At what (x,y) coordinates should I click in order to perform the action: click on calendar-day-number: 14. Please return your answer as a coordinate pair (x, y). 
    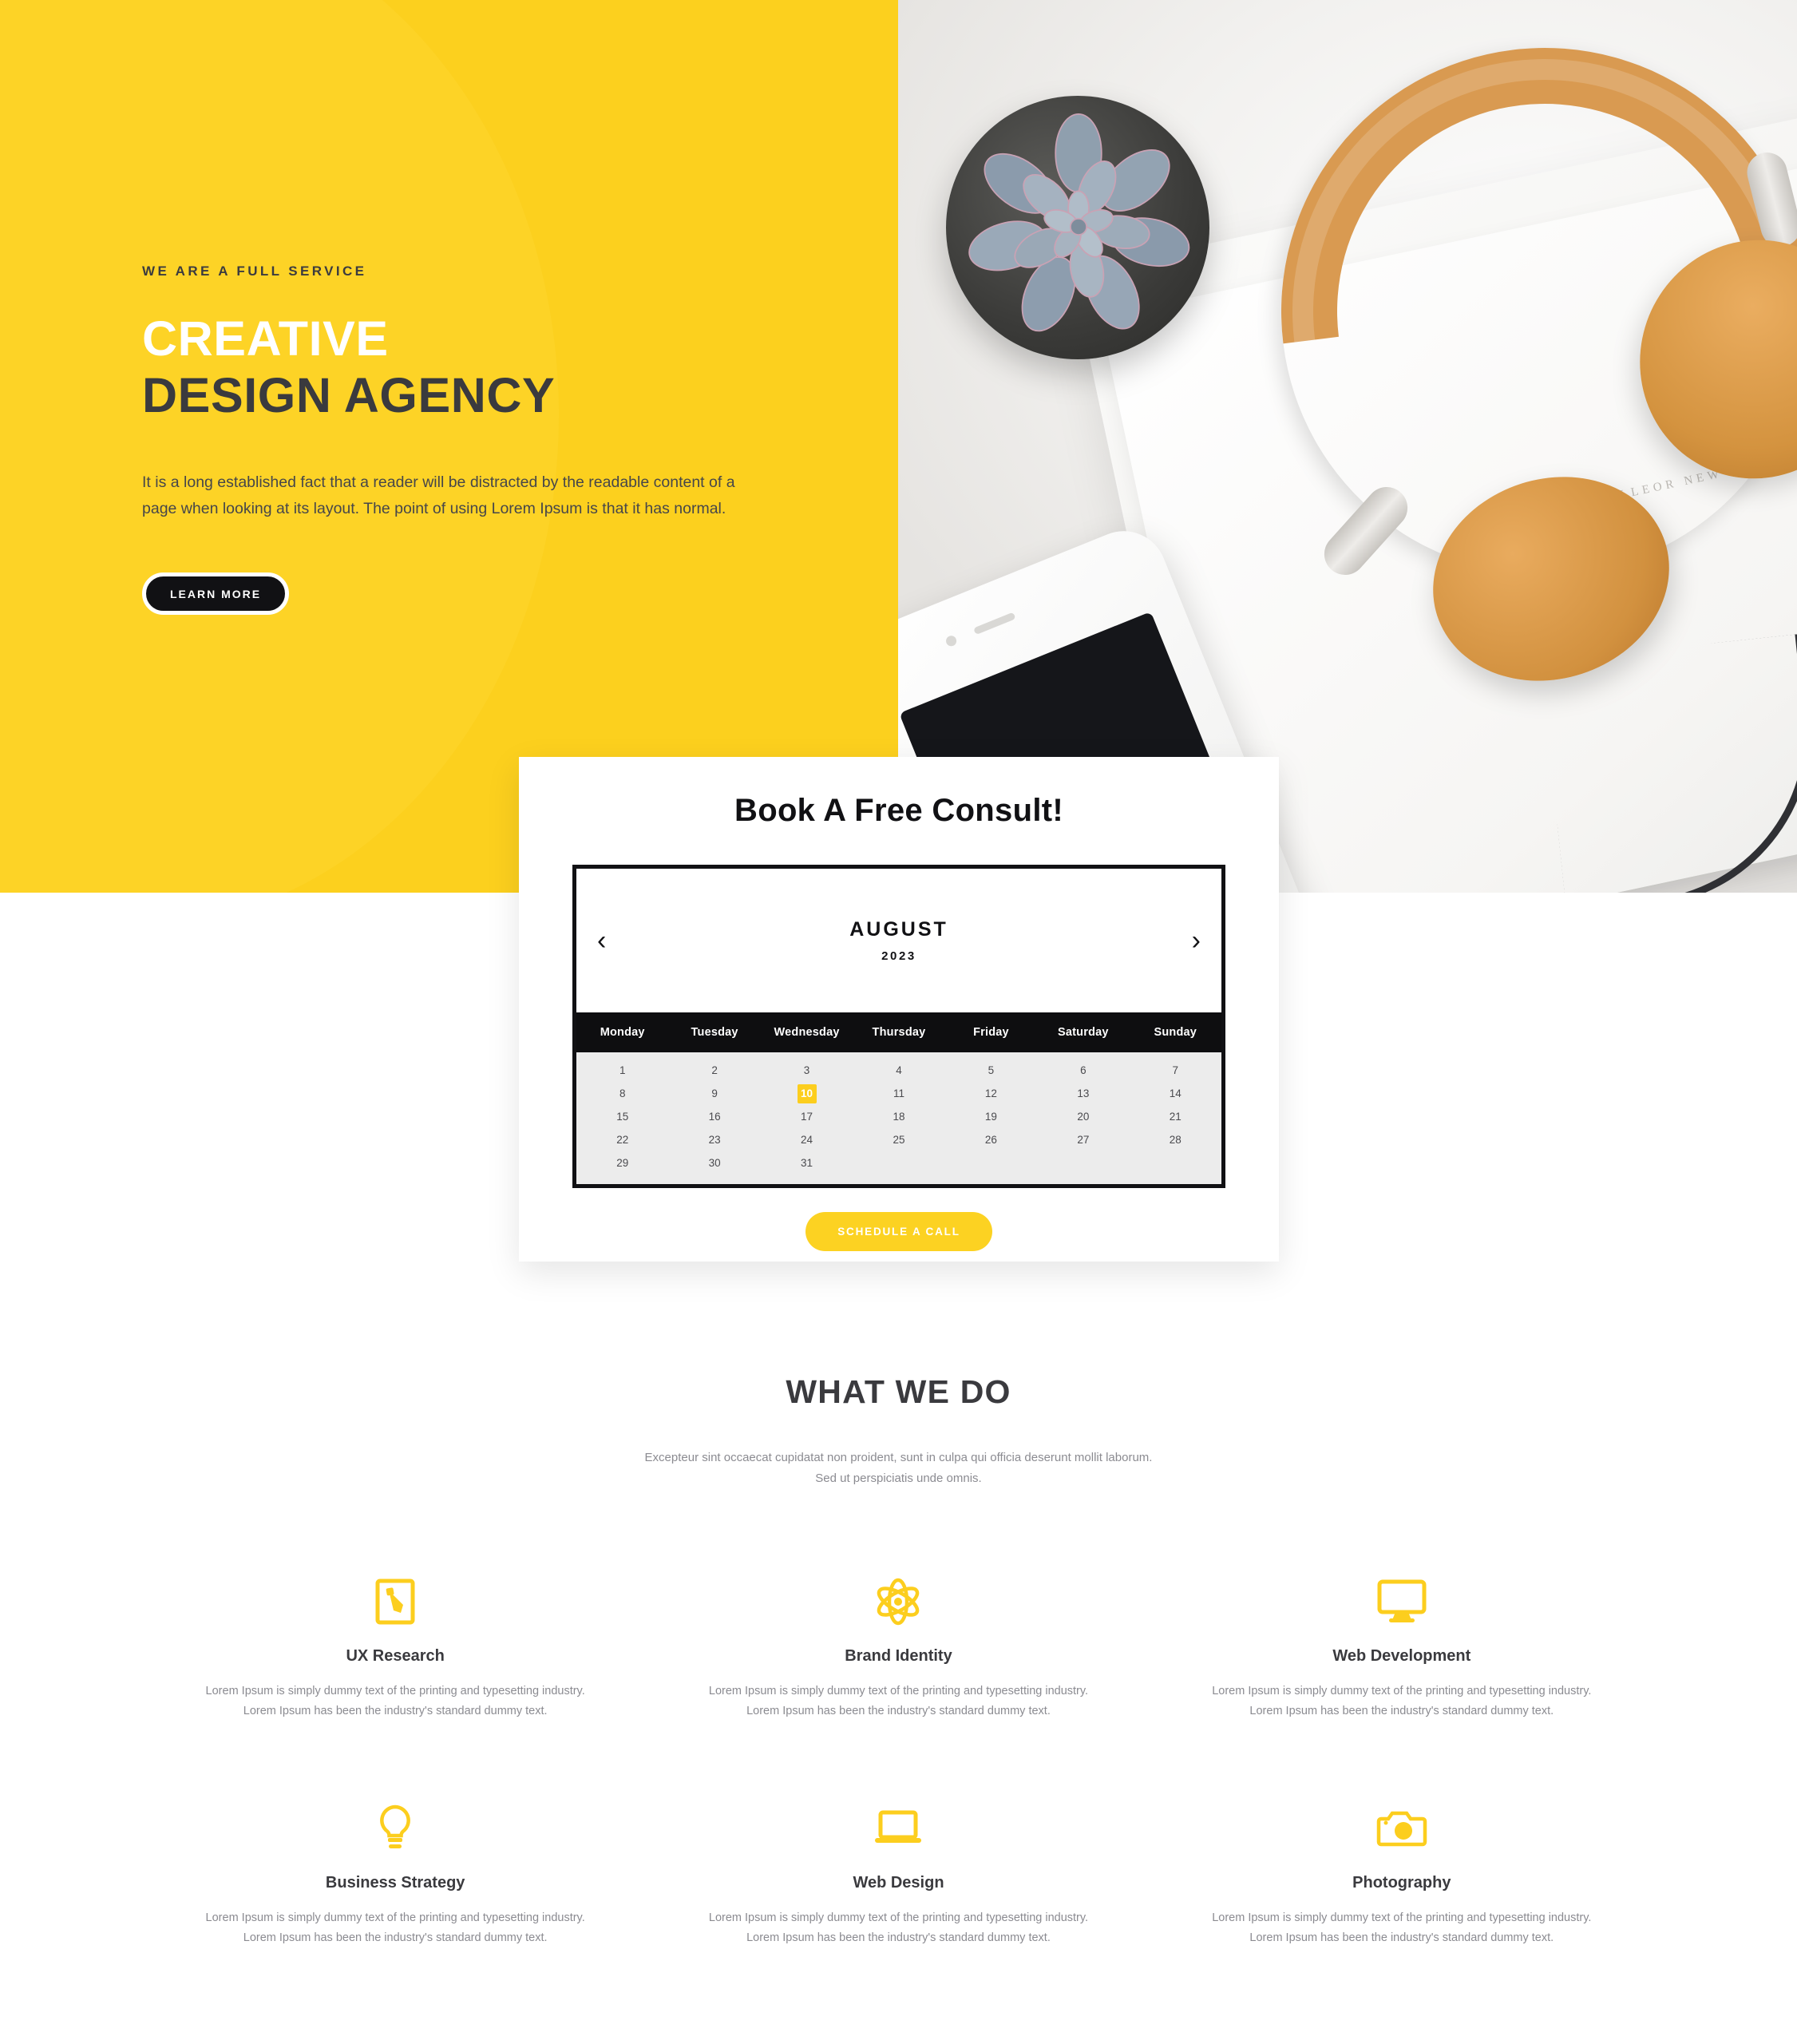
    Looking at the image, I should click on (1175, 1093).